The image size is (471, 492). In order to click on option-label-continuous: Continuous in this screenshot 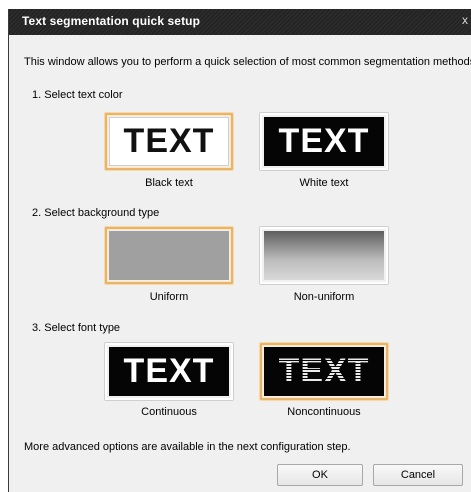, I will do `click(169, 412)`.